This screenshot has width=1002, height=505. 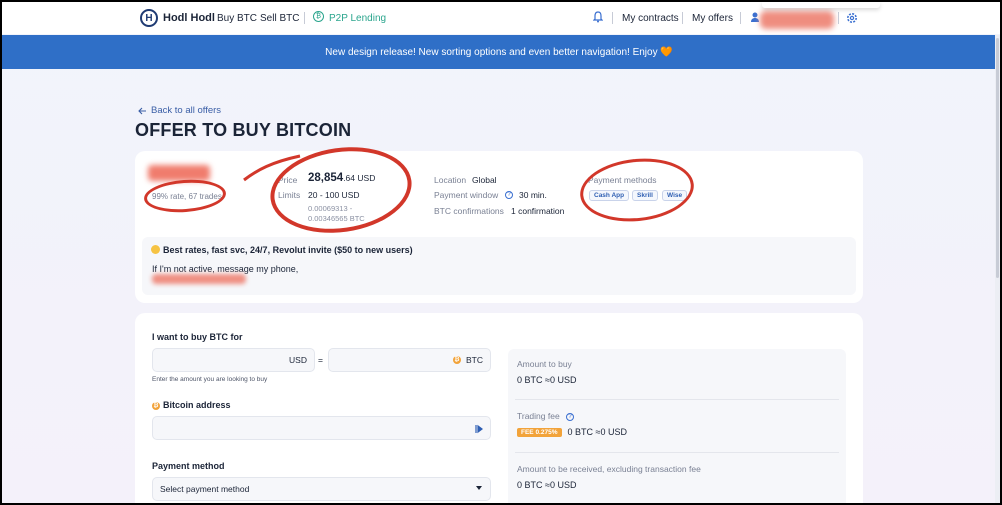 I want to click on nav-sell-btc: Sell BTC, so click(x=279, y=18).